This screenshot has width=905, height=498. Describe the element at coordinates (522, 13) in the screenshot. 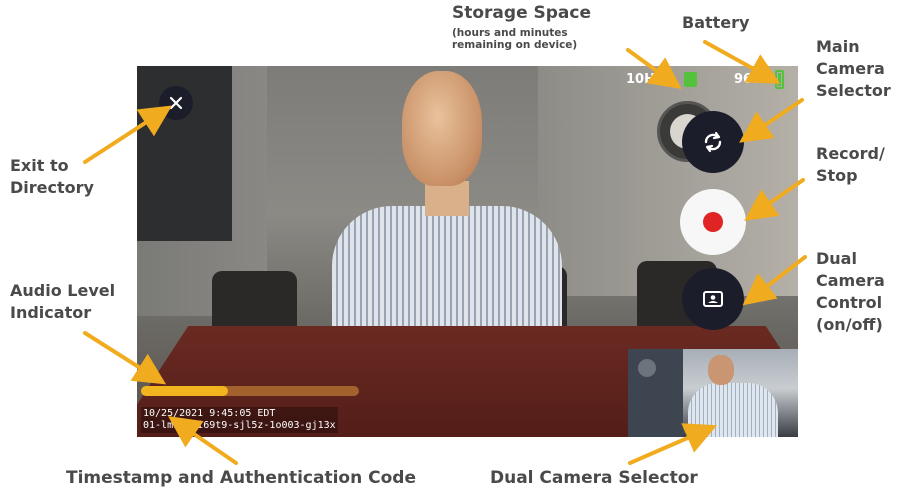

I see `storage-space-label: Storage Space` at that location.